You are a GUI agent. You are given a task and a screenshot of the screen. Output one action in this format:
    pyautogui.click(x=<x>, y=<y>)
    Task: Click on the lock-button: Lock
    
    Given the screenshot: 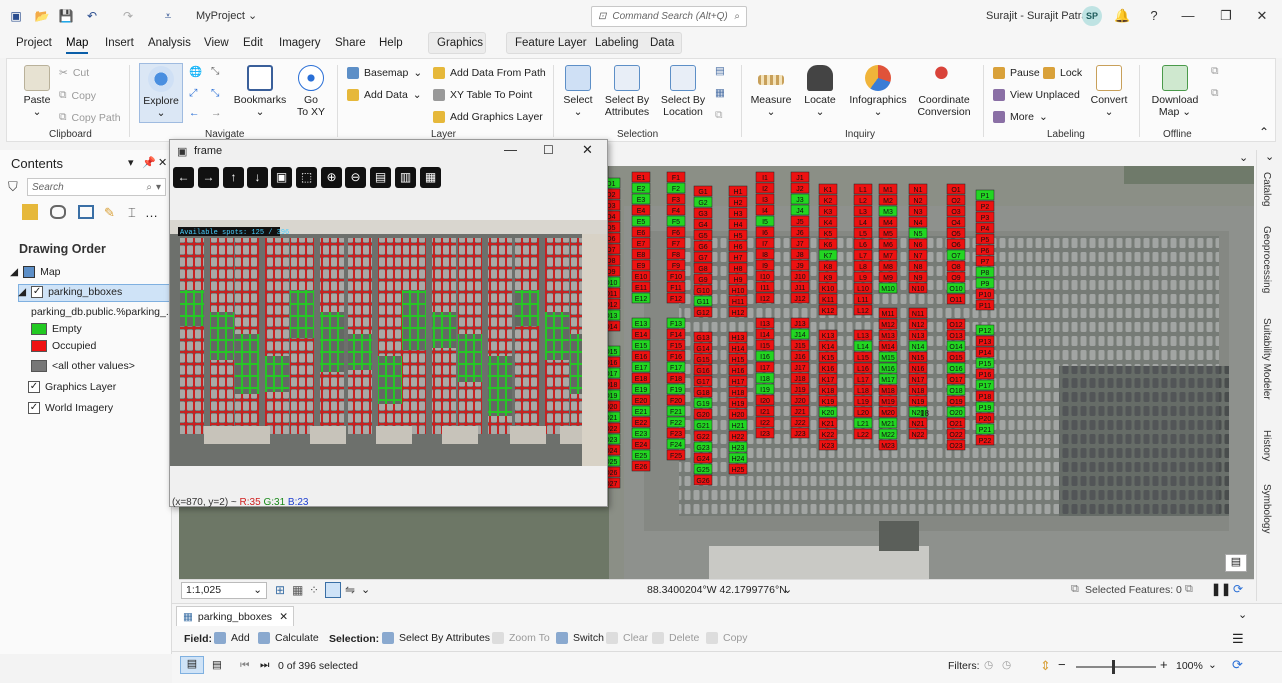 What is the action you would take?
    pyautogui.click(x=1062, y=73)
    